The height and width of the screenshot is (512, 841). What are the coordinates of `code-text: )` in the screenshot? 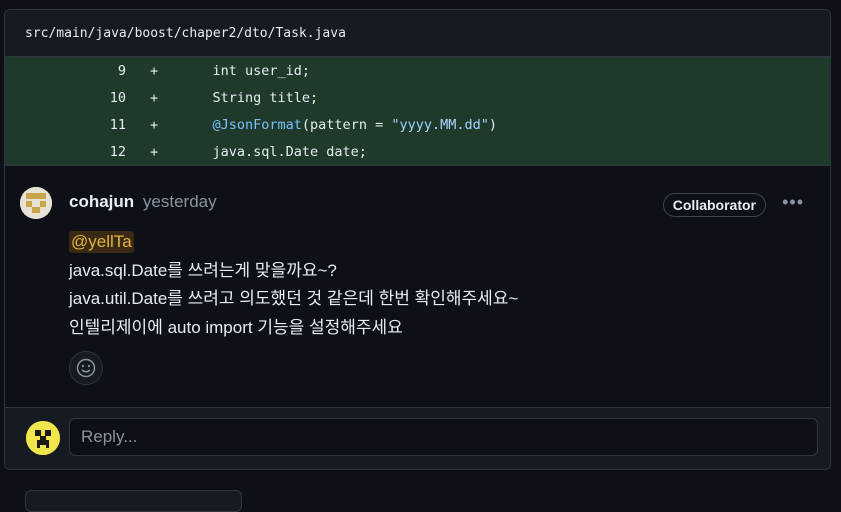 It's located at (493, 124).